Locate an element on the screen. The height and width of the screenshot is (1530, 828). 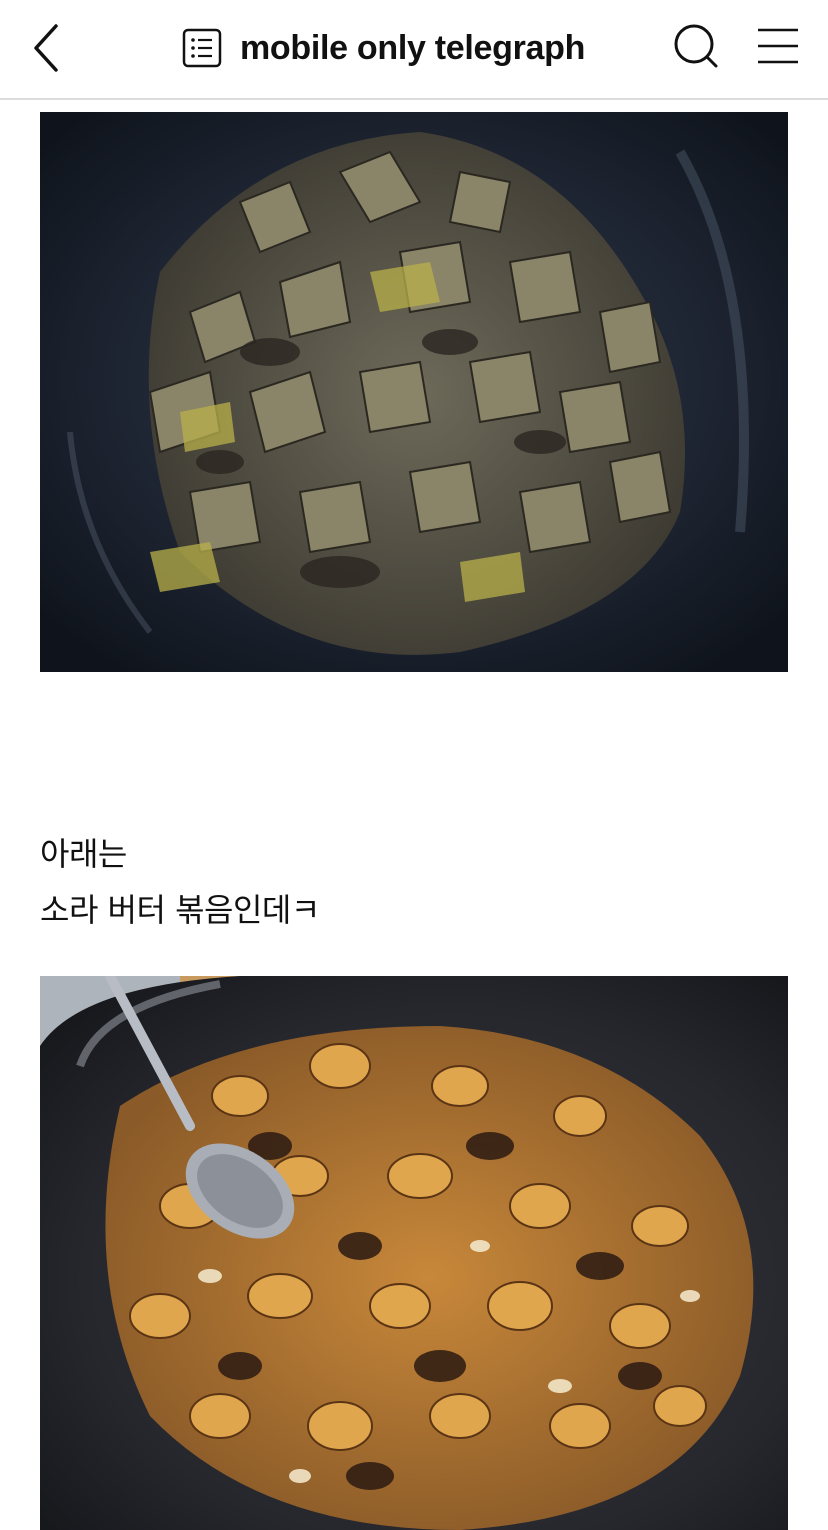
top-navigation-bar: mobile only telegraph is located at coordinates (414, 50).